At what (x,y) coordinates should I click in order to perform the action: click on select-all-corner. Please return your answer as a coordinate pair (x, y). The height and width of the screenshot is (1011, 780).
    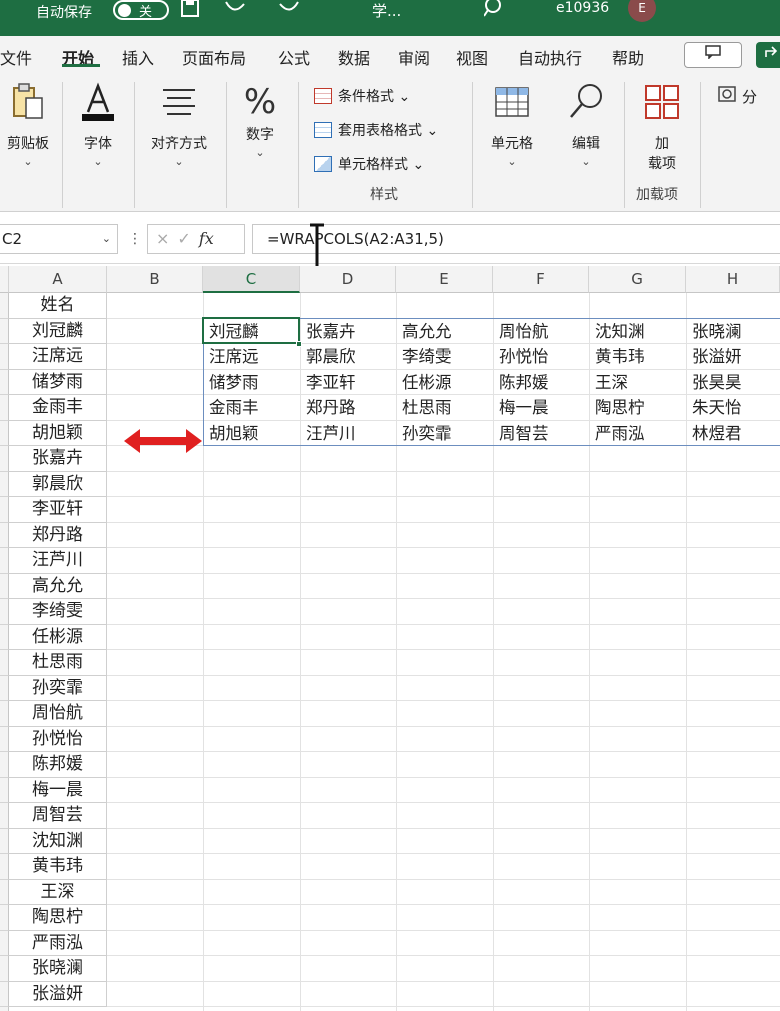
    Looking at the image, I should click on (4, 279).